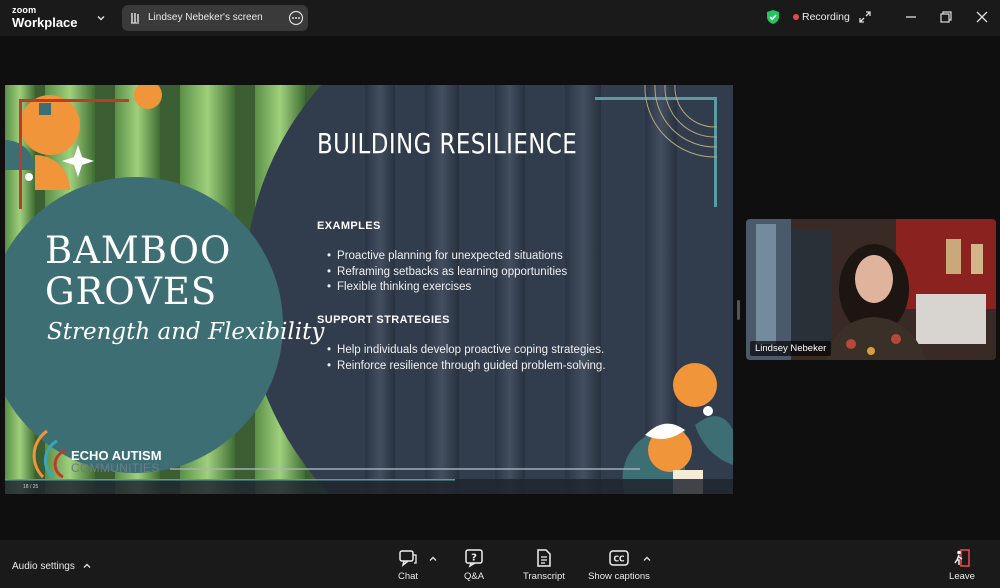 The width and height of the screenshot is (1000, 588). What do you see at coordinates (447, 288) in the screenshot?
I see `list-item: Flexible thinking exercises` at bounding box center [447, 288].